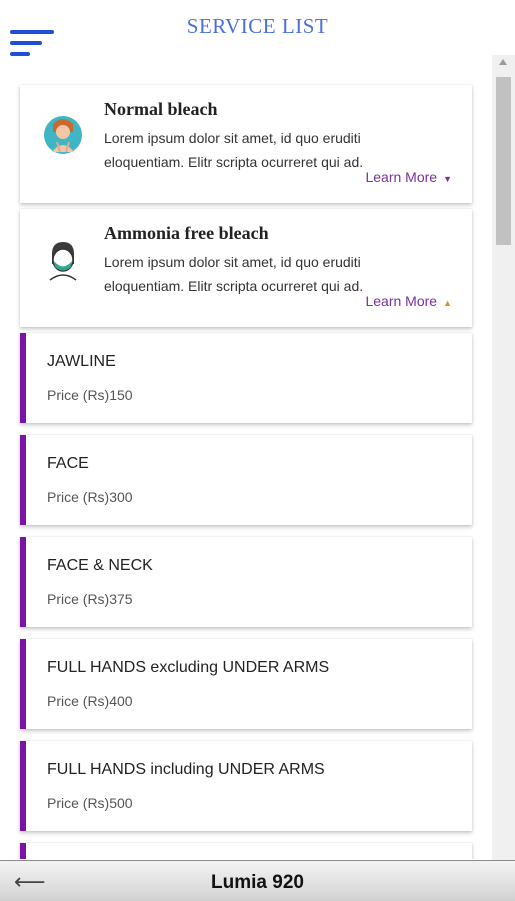  I want to click on service-item-partial, so click(246, 851).